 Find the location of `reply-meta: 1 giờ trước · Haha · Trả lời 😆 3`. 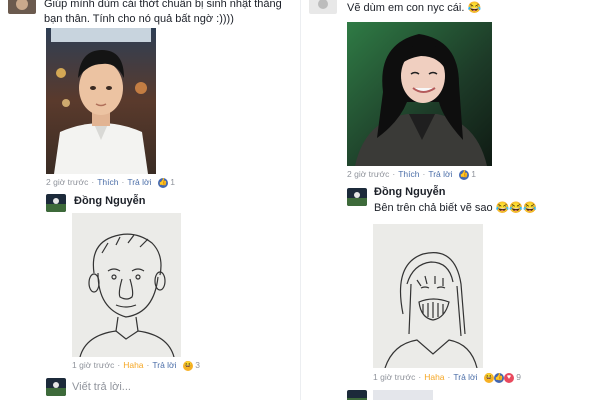

reply-meta: 1 giờ trước · Haha · Trả lời 😆 3 is located at coordinates (136, 365).